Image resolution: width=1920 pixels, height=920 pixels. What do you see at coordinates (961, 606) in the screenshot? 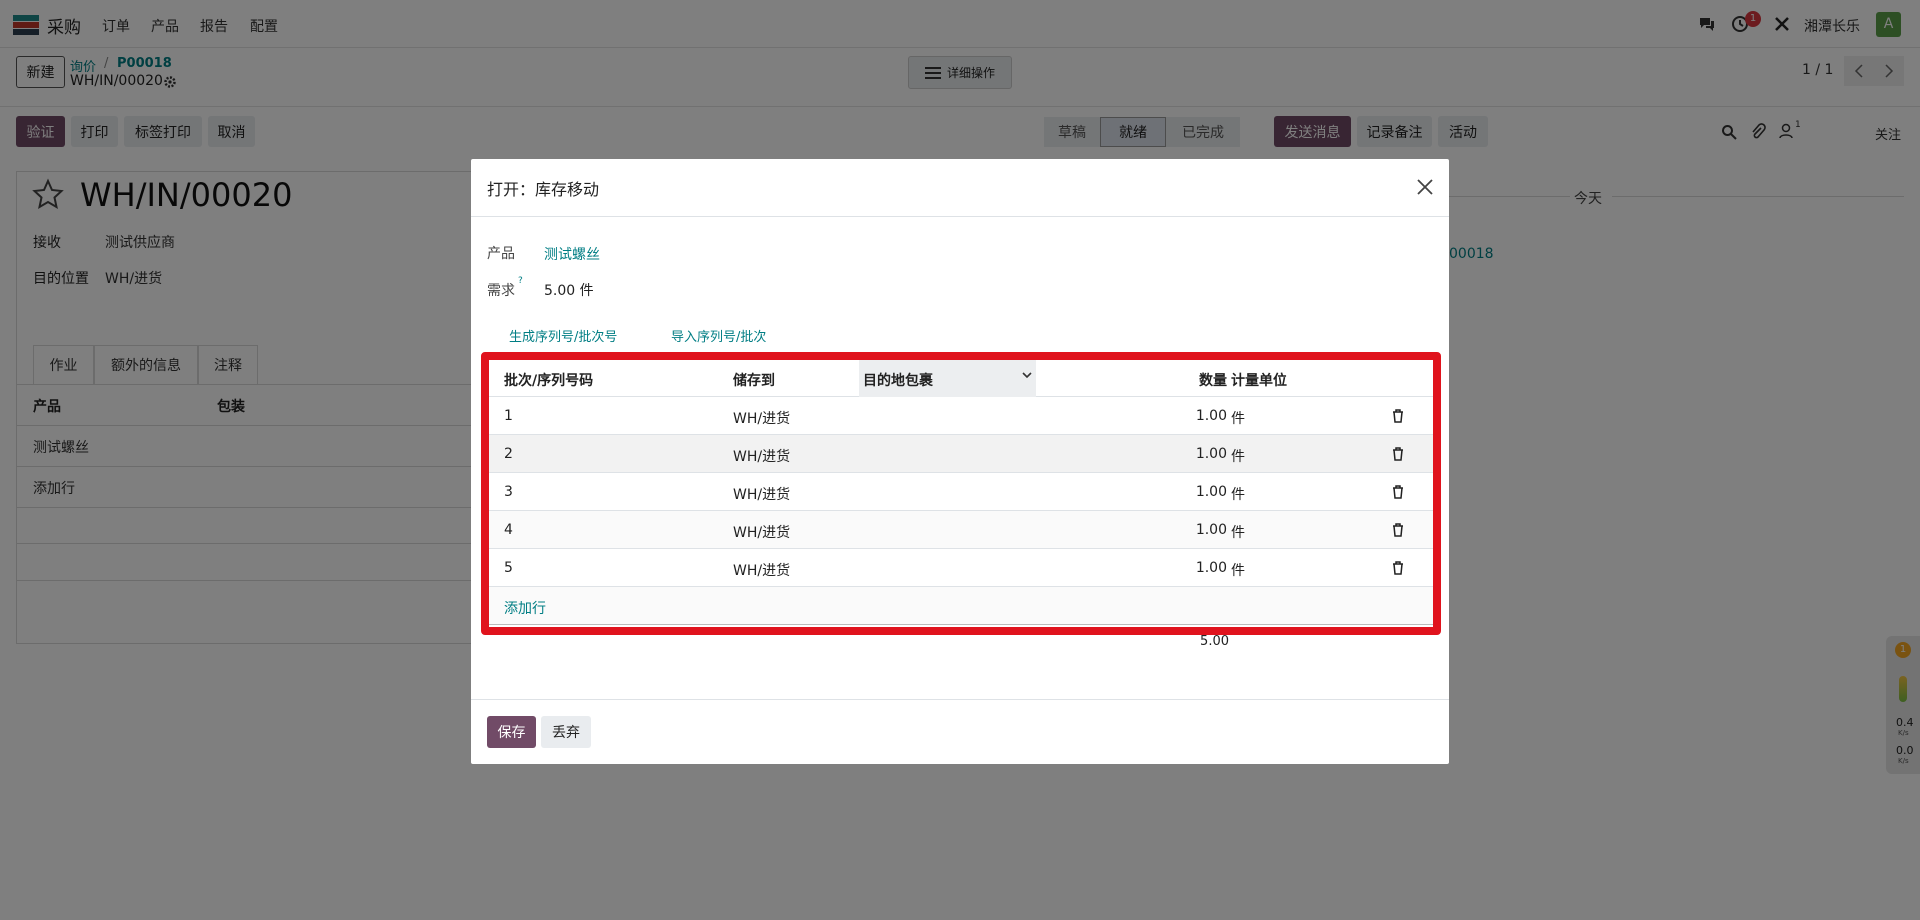
I see `add-line-row: 添加行` at bounding box center [961, 606].